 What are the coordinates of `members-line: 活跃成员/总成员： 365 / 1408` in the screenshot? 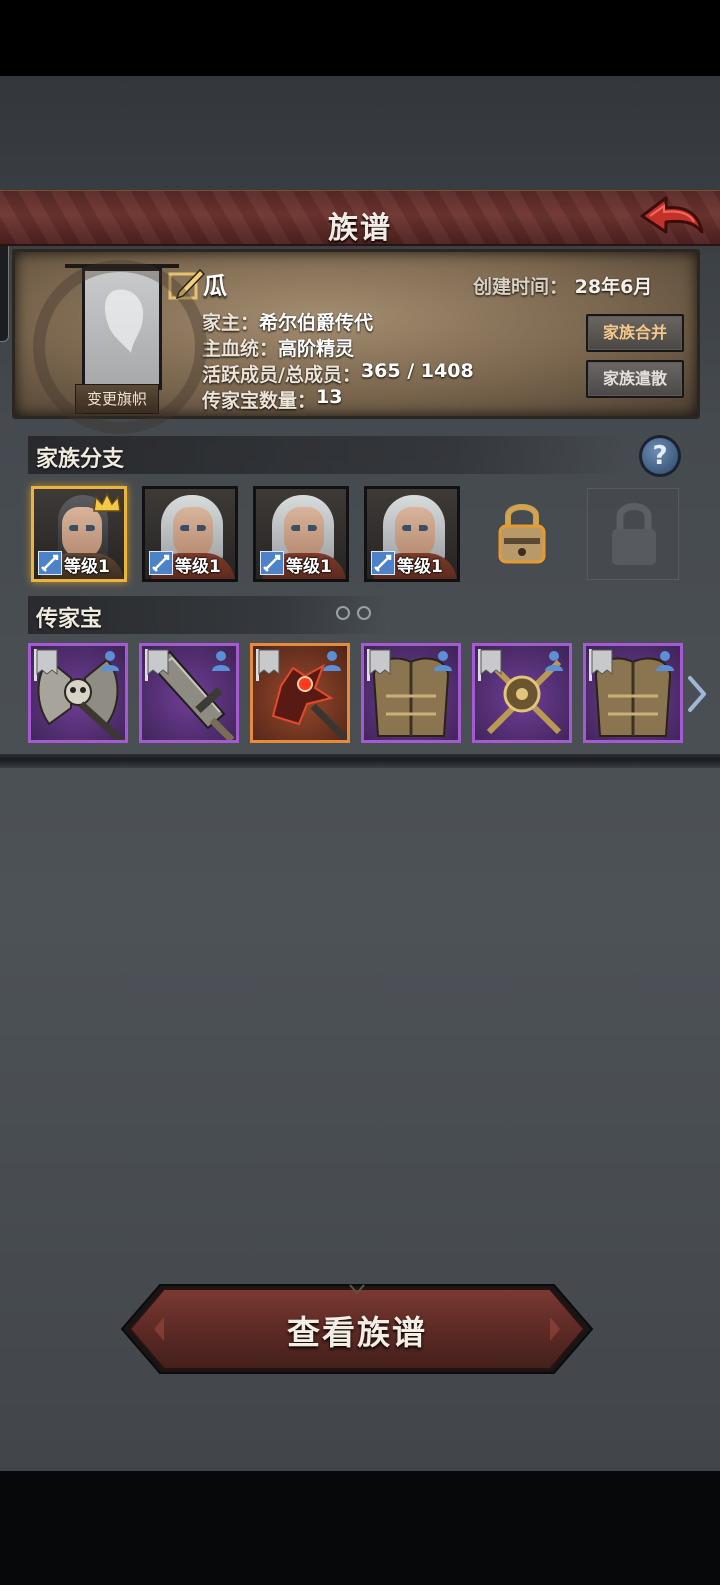 It's located at (338, 373).